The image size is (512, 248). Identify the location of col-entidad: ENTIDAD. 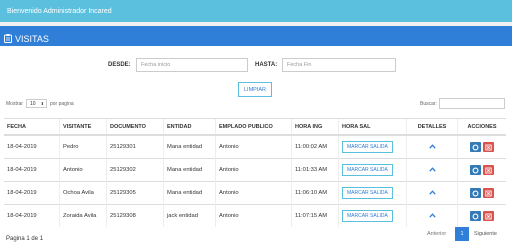
(189, 127).